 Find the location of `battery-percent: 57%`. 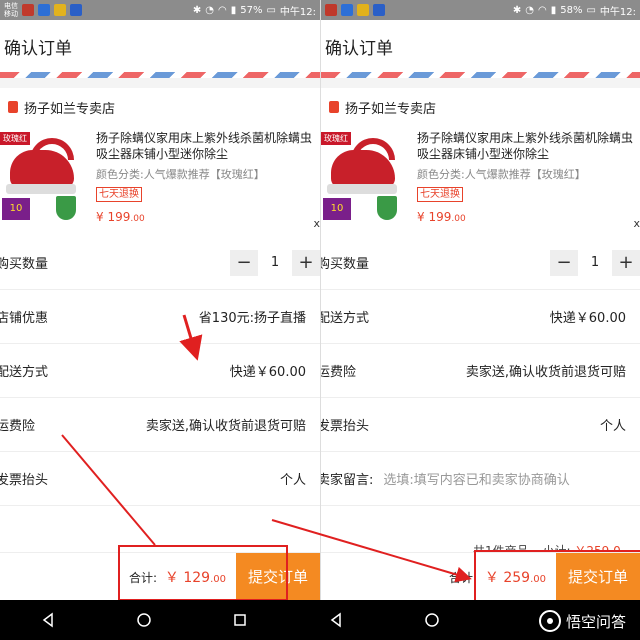

battery-percent: 57% is located at coordinates (251, 10).